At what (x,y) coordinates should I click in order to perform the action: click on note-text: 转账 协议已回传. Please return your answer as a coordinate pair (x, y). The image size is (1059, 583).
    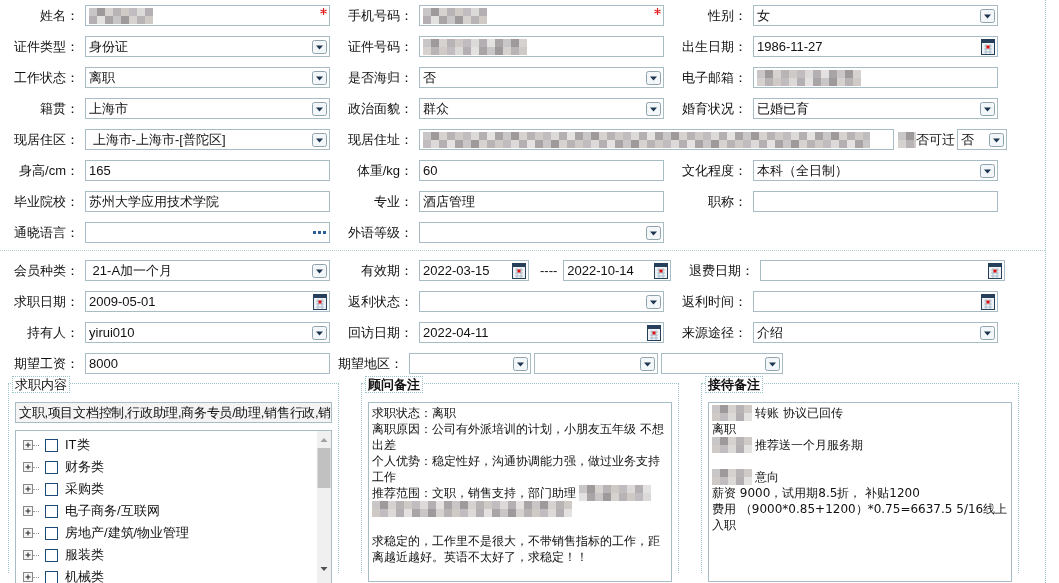
    Looking at the image, I should click on (799, 413).